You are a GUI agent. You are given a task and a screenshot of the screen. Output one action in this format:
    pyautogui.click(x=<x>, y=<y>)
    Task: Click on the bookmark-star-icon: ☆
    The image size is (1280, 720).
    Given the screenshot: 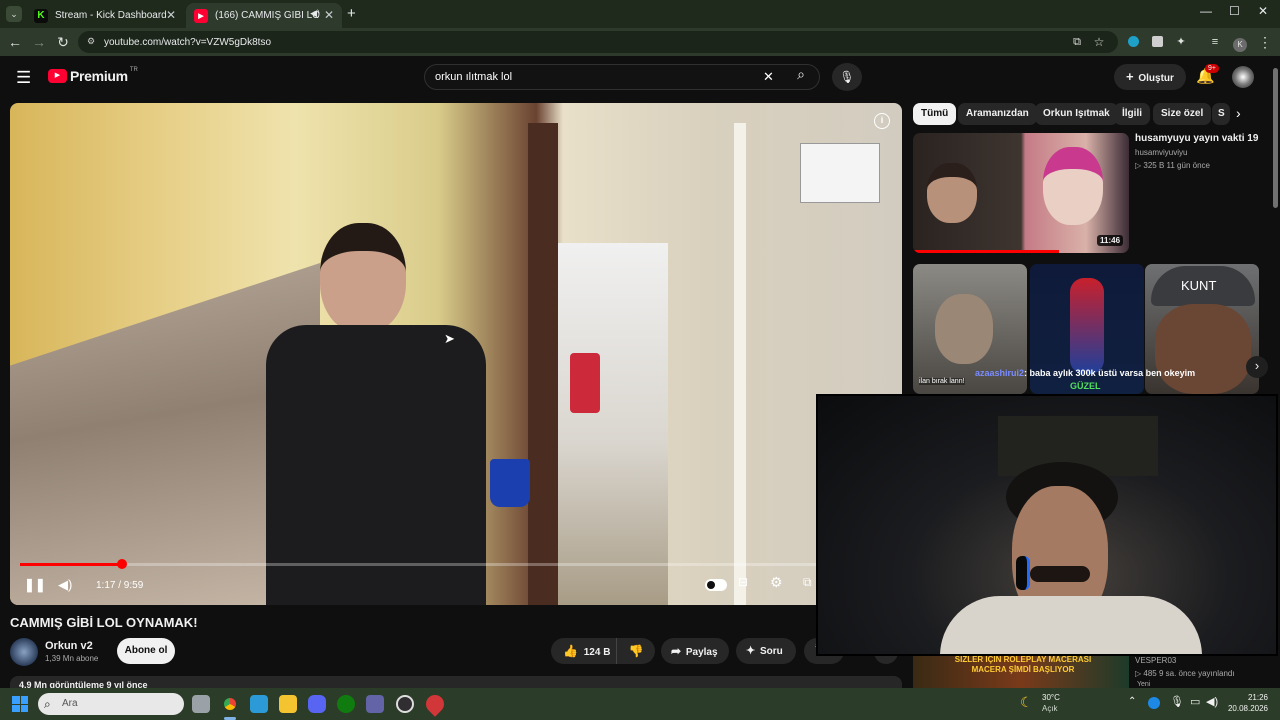 What is the action you would take?
    pyautogui.click(x=1099, y=42)
    